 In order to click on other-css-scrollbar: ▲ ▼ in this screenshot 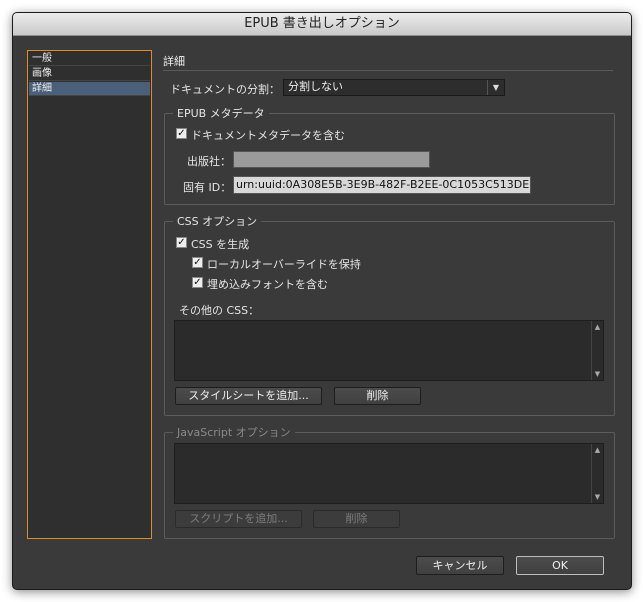, I will do `click(597, 350)`.